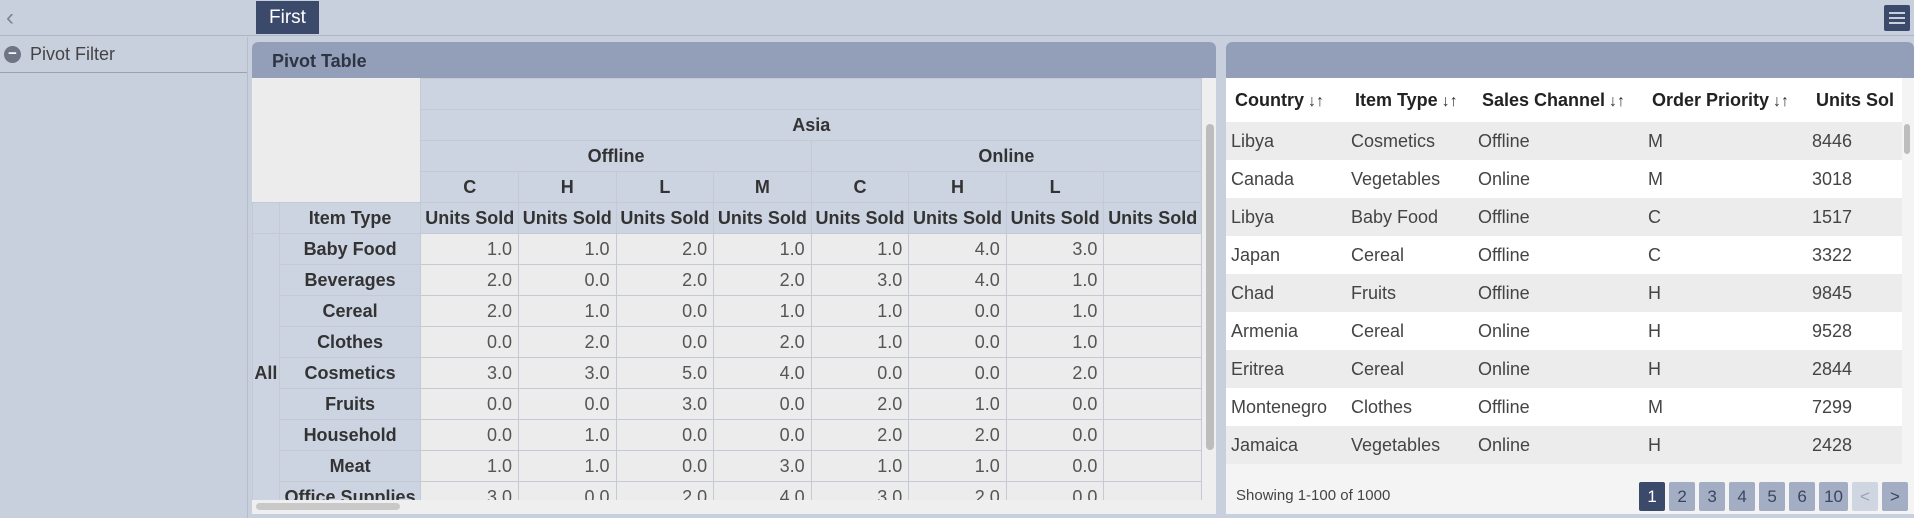 Image resolution: width=1914 pixels, height=518 pixels. Describe the element at coordinates (1897, 18) in the screenshot. I see `hamburger-menu-icon` at that location.